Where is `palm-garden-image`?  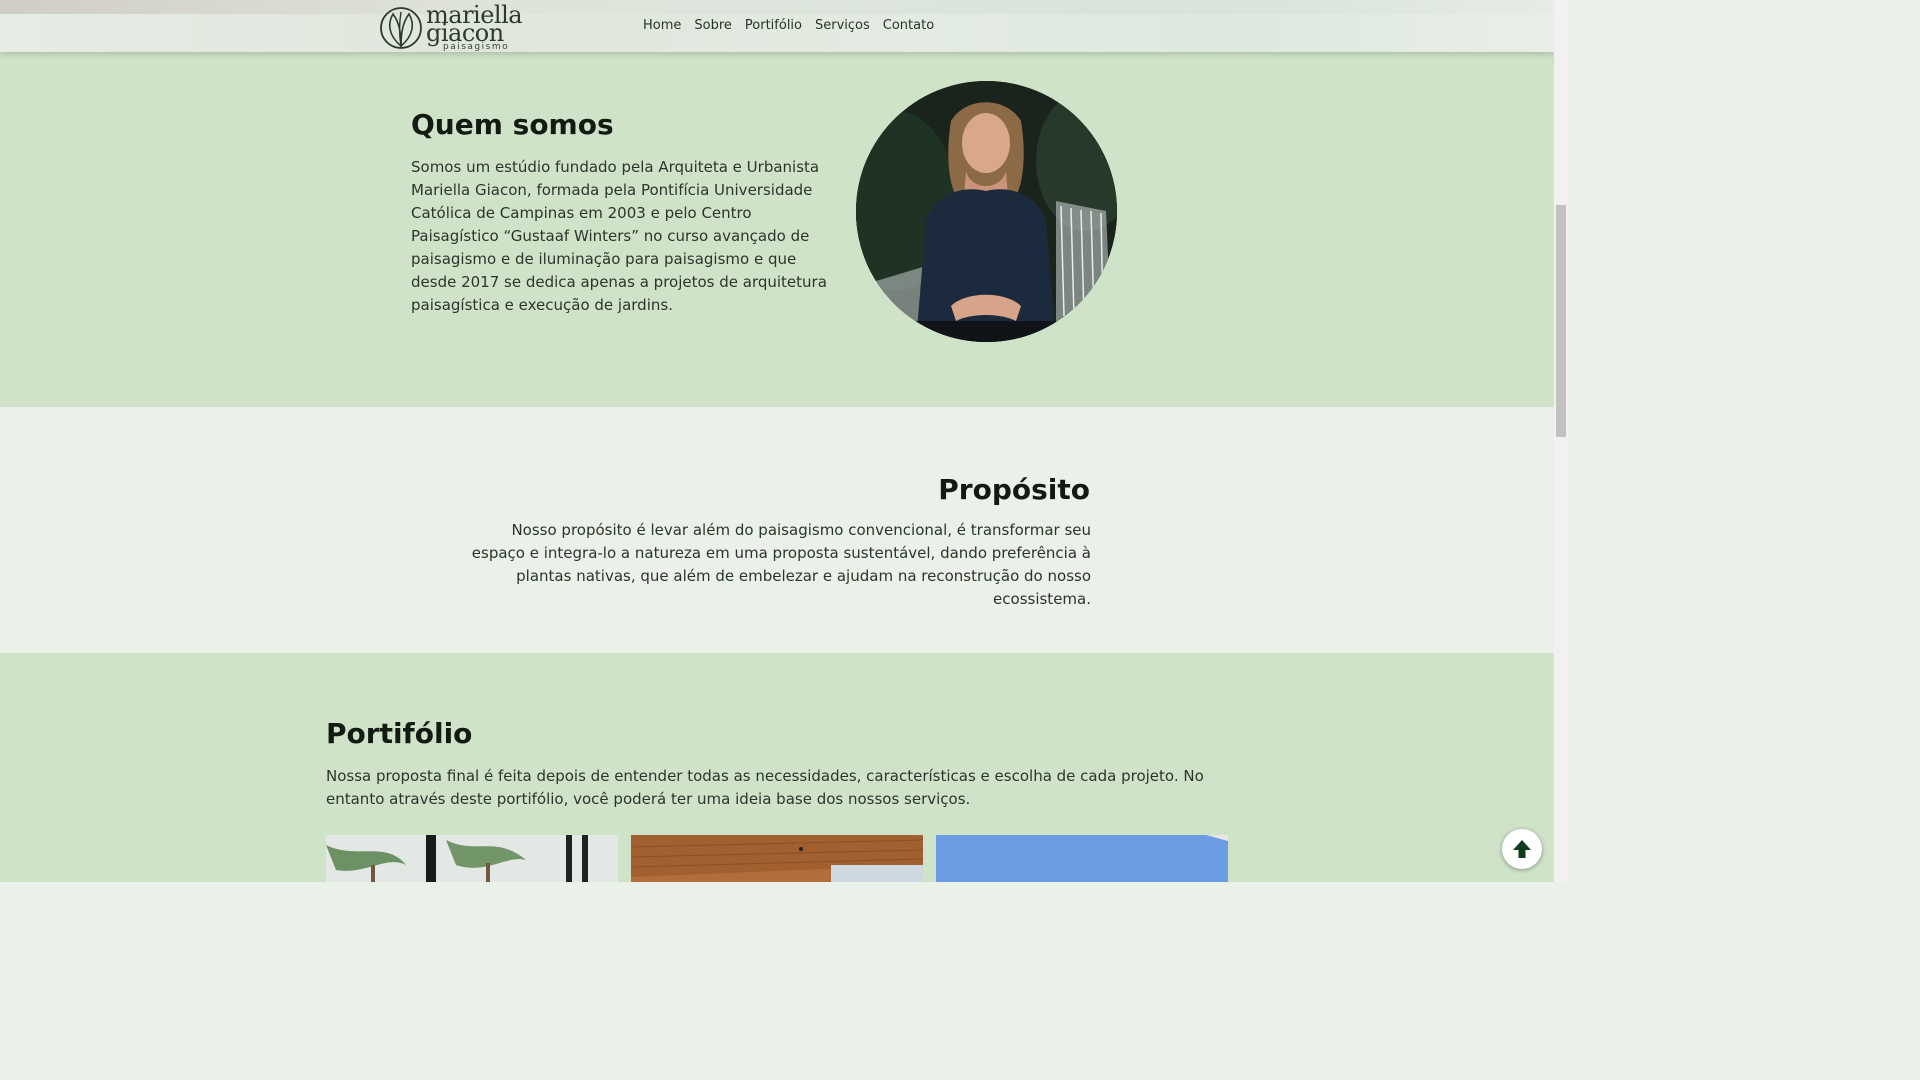 palm-garden-image is located at coordinates (472, 858).